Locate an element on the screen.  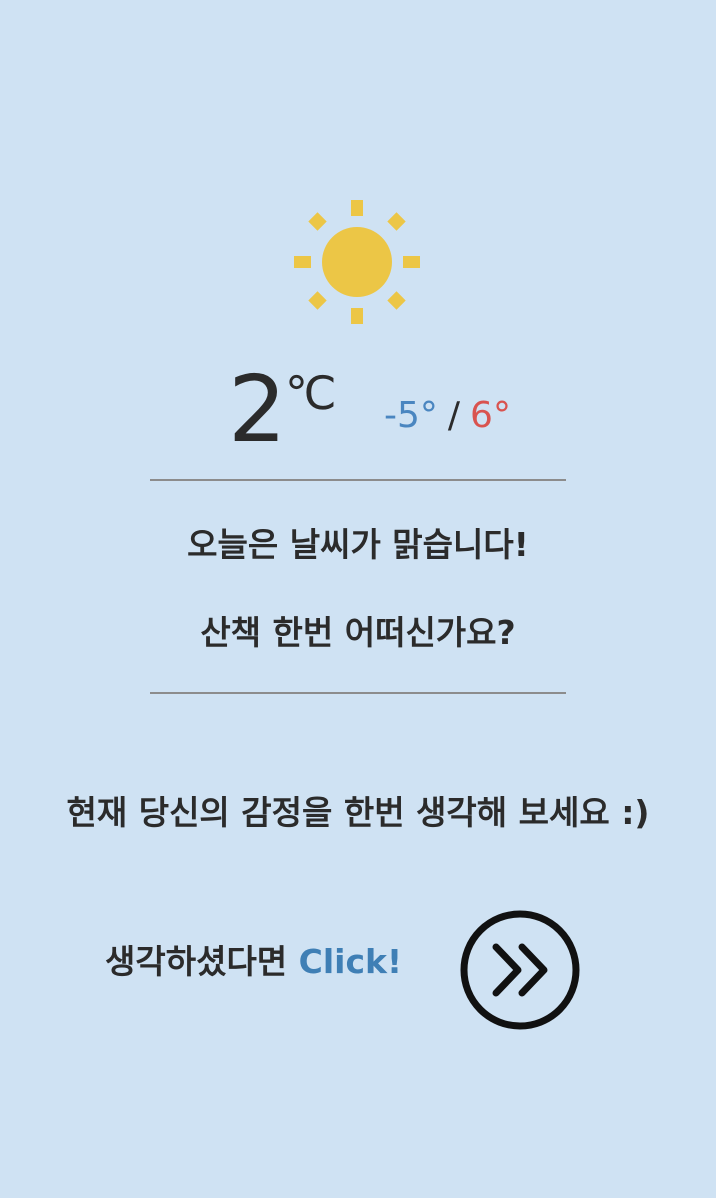
temperature-unit: ℃ is located at coordinates (311, 393).